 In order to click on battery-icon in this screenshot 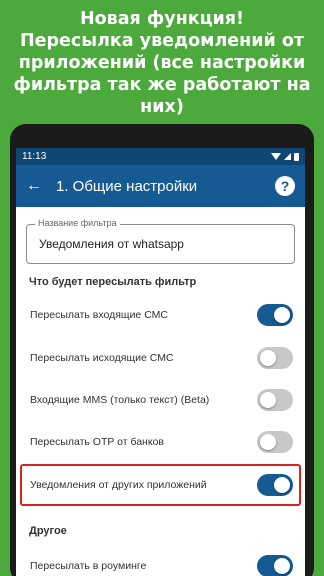, I will do `click(296, 156)`.